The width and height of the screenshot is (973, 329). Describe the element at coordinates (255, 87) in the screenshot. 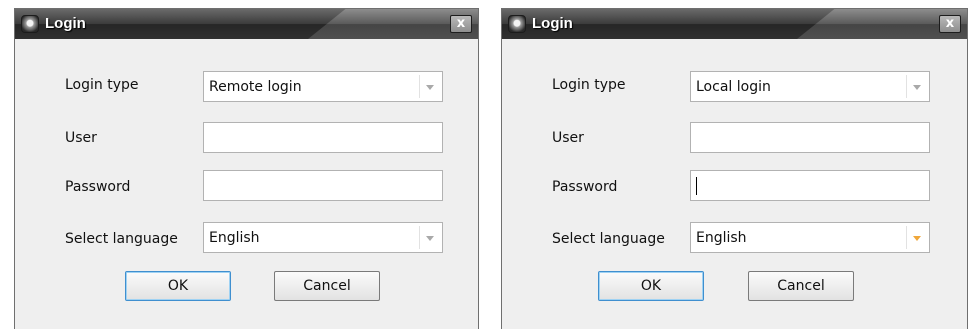

I see `login-type-value: Remote login` at that location.